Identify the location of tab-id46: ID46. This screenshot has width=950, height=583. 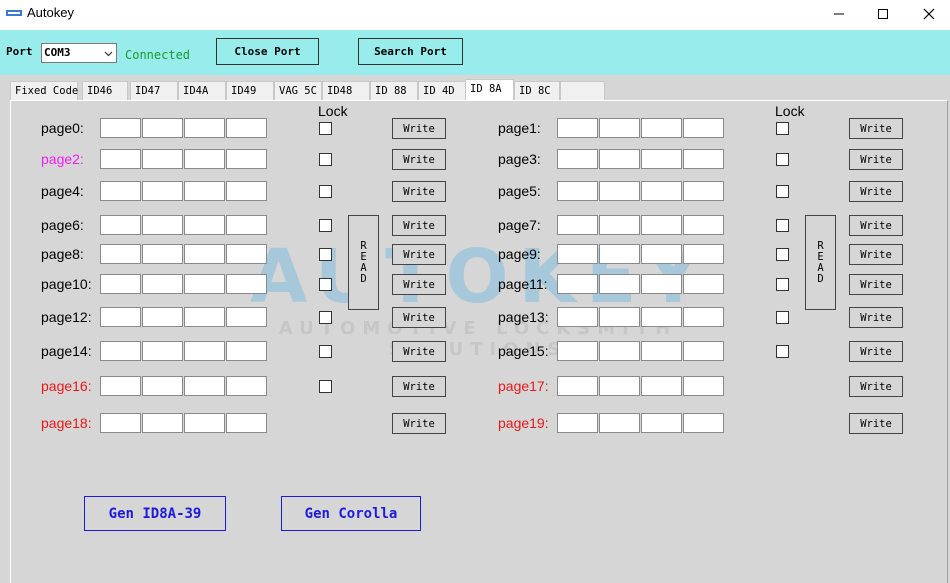
(105, 90).